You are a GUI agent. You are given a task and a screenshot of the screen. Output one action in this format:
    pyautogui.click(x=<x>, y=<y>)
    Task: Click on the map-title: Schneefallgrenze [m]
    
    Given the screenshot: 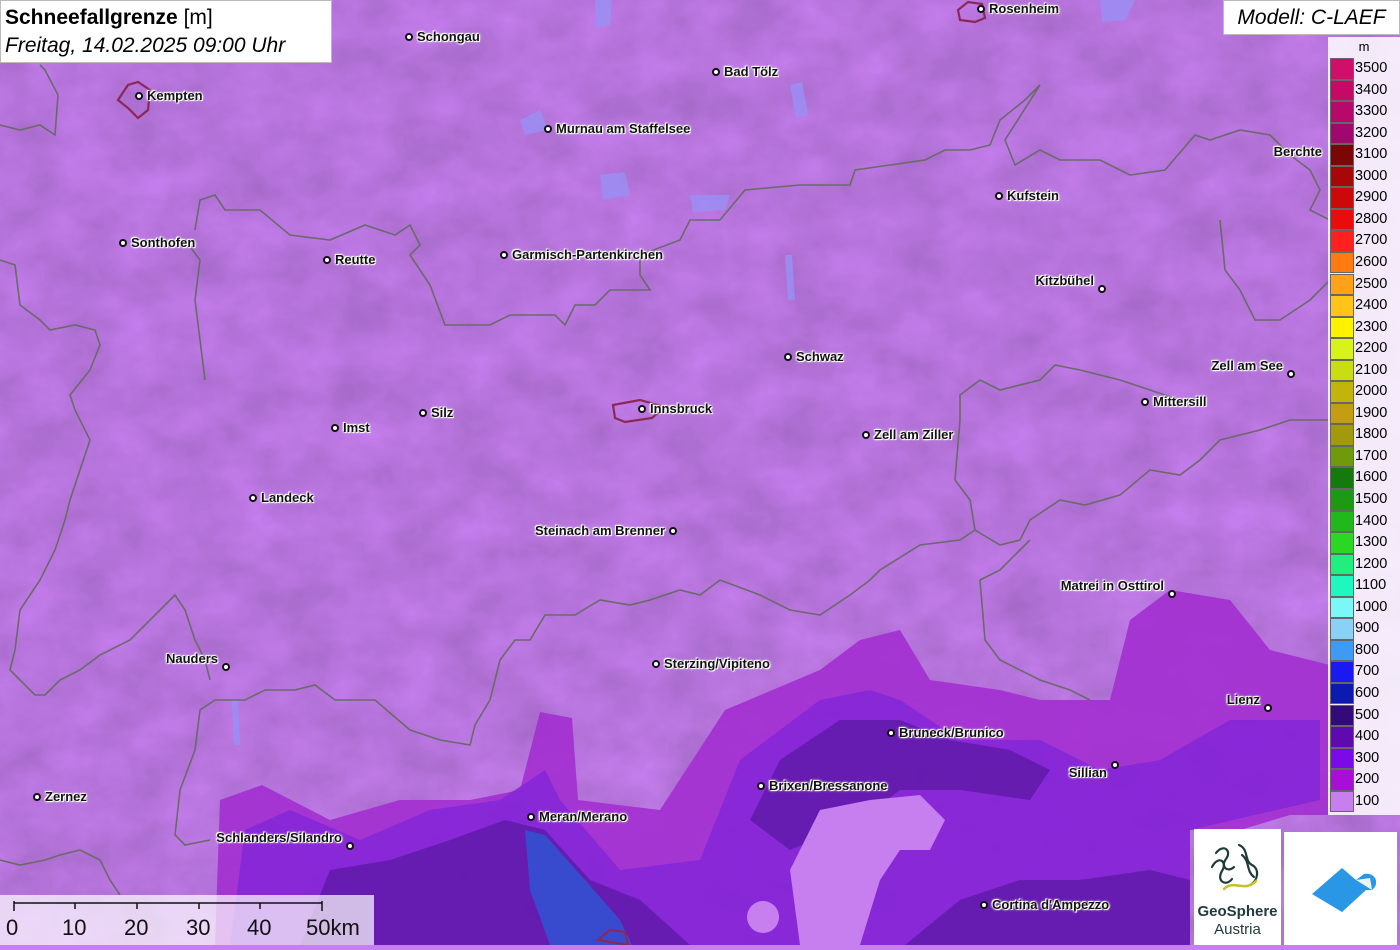 What is the action you would take?
    pyautogui.click(x=166, y=18)
    